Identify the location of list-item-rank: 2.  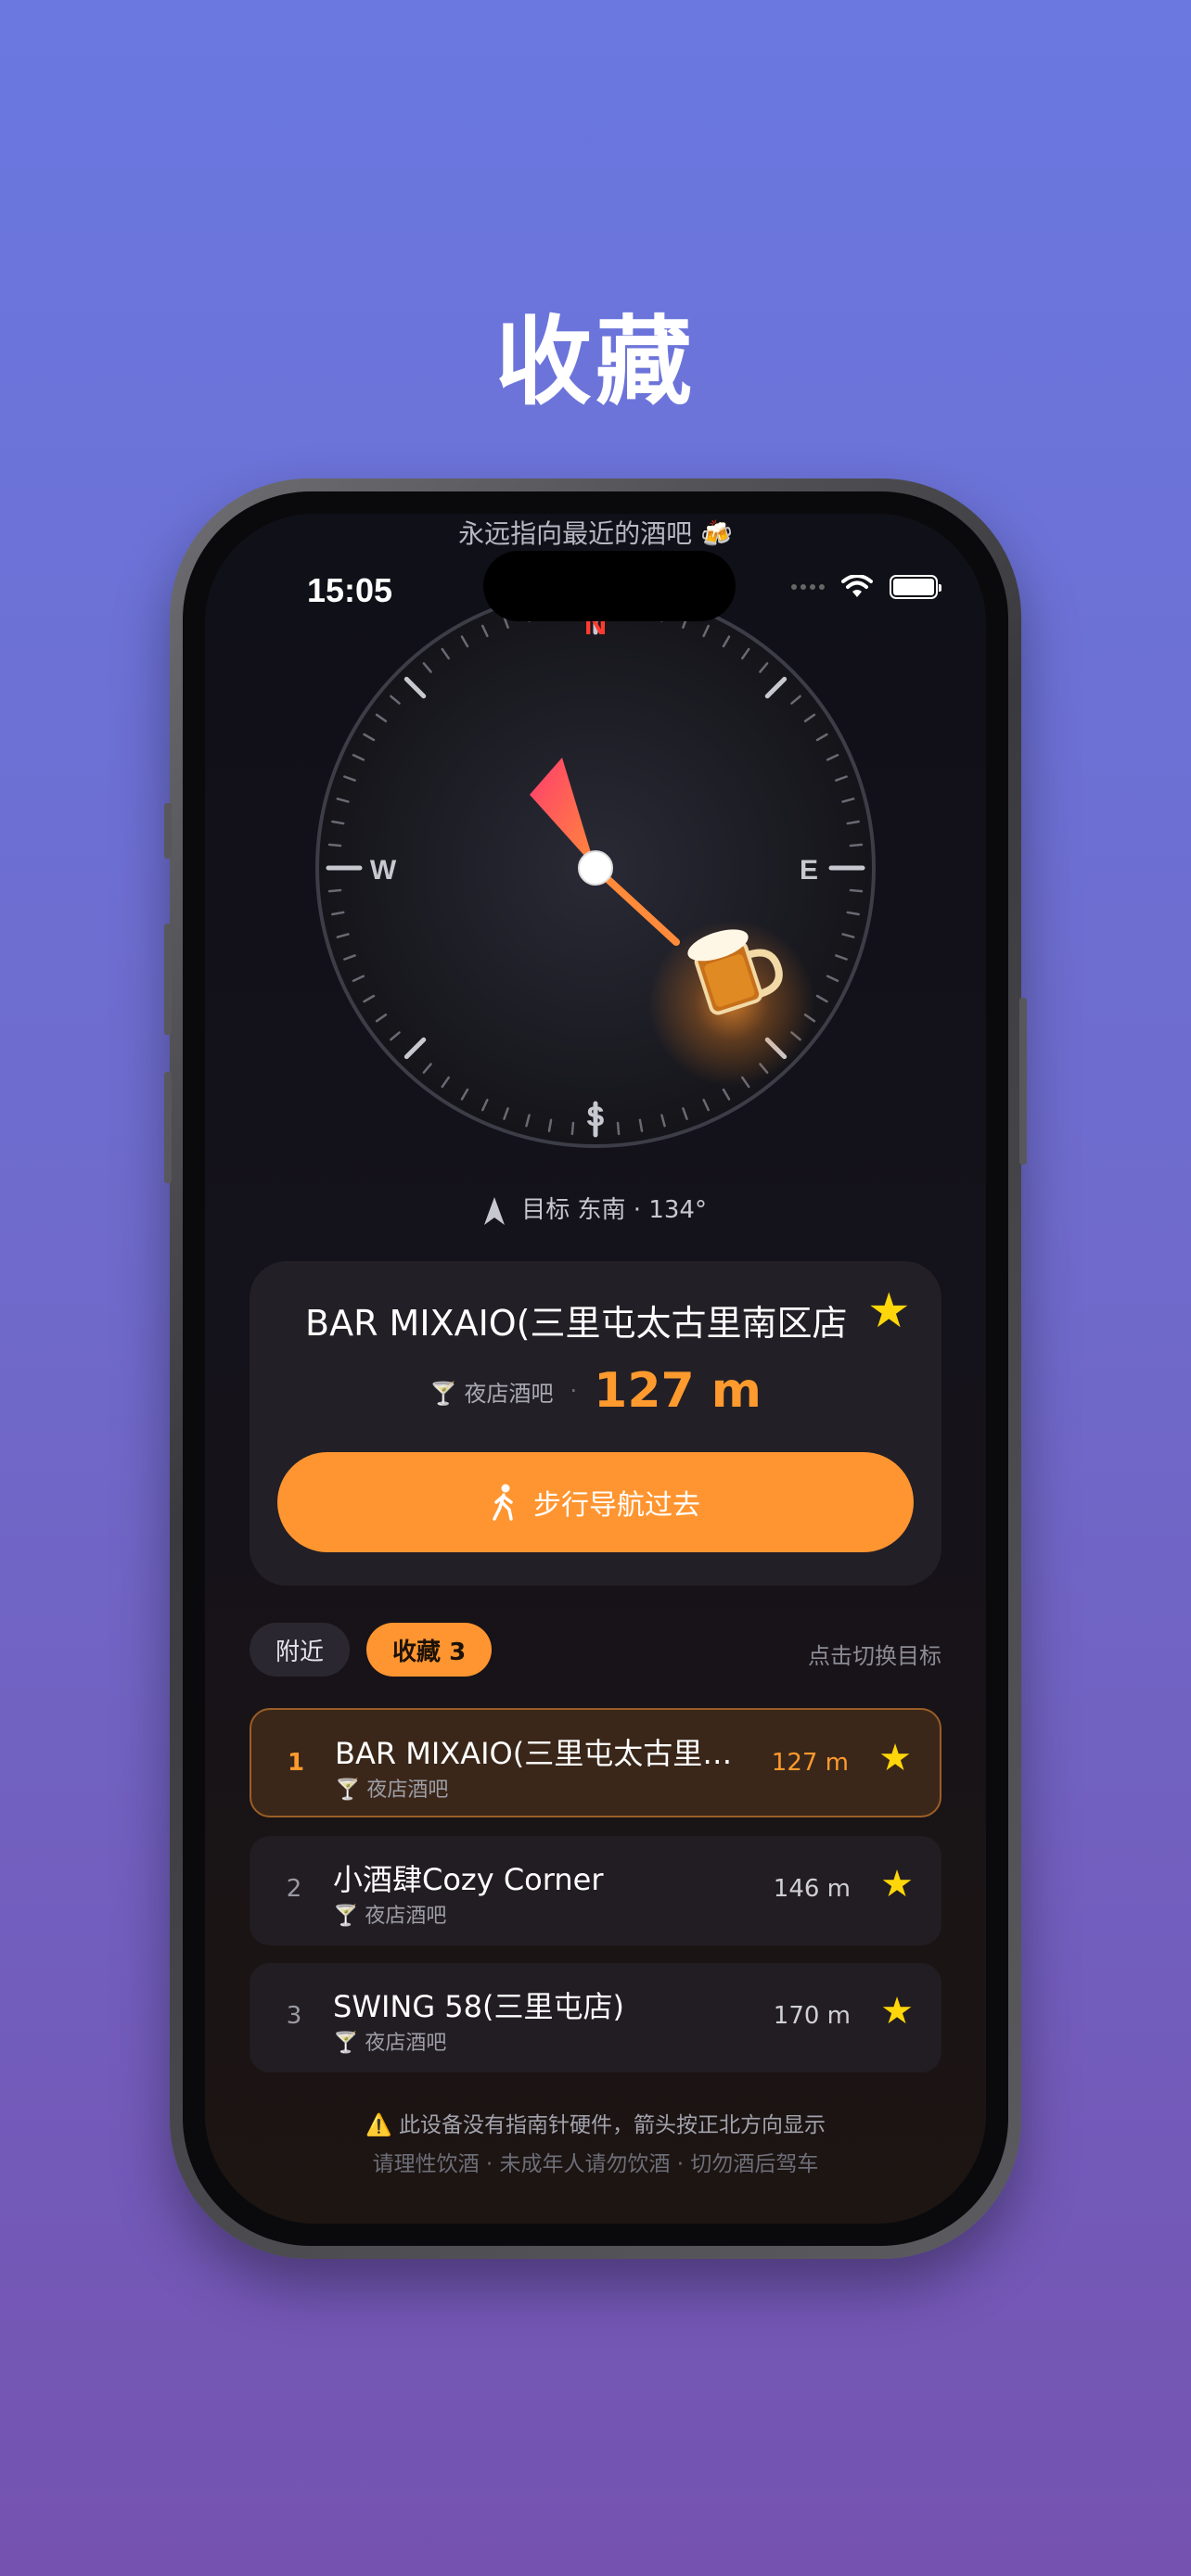
(294, 1889).